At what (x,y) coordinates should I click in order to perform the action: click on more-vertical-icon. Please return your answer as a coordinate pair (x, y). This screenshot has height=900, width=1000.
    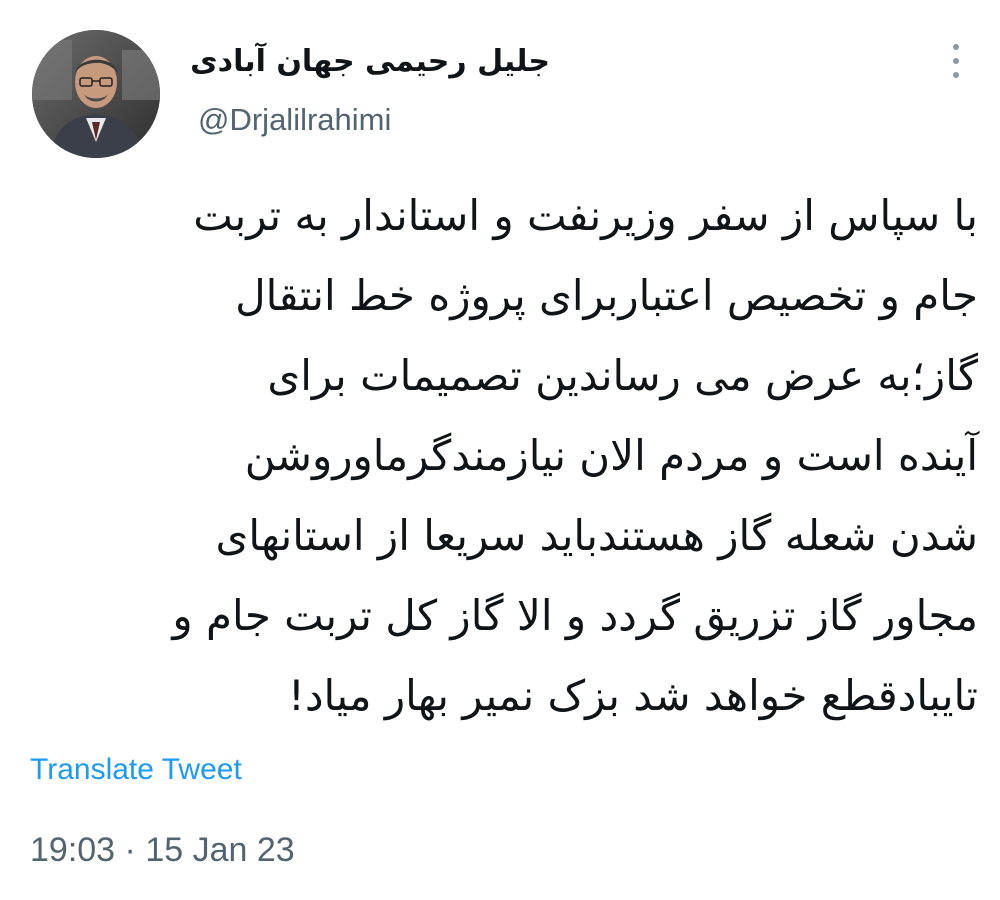
    Looking at the image, I should click on (956, 65).